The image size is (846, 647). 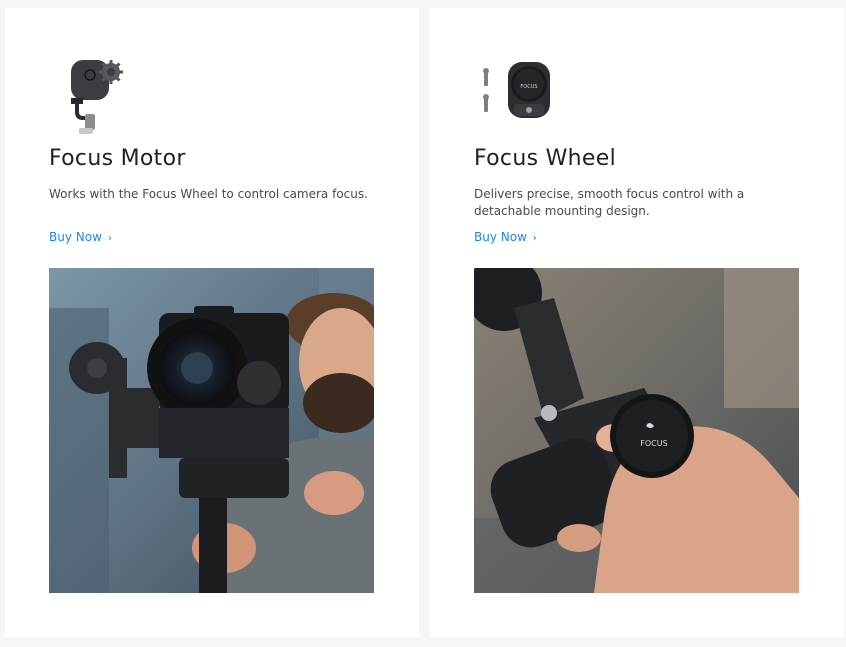 What do you see at coordinates (528, 87) in the screenshot?
I see `focus-wheel-icon-label: FOCUS` at bounding box center [528, 87].